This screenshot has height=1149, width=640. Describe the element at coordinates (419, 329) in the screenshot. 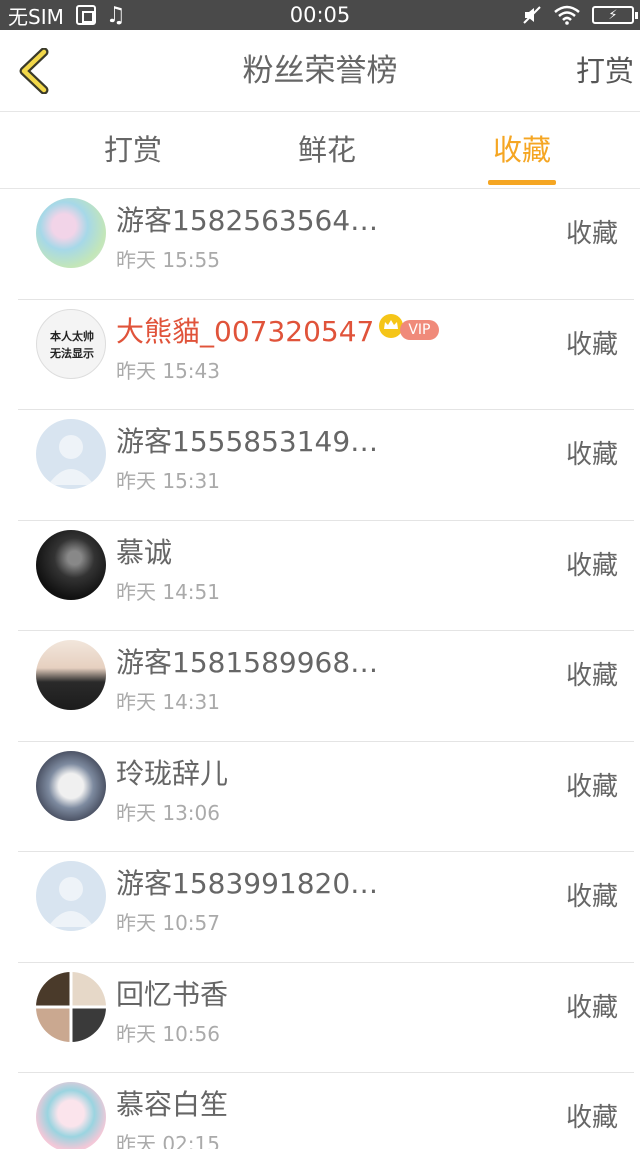

I see `vip-badge: VIP` at that location.